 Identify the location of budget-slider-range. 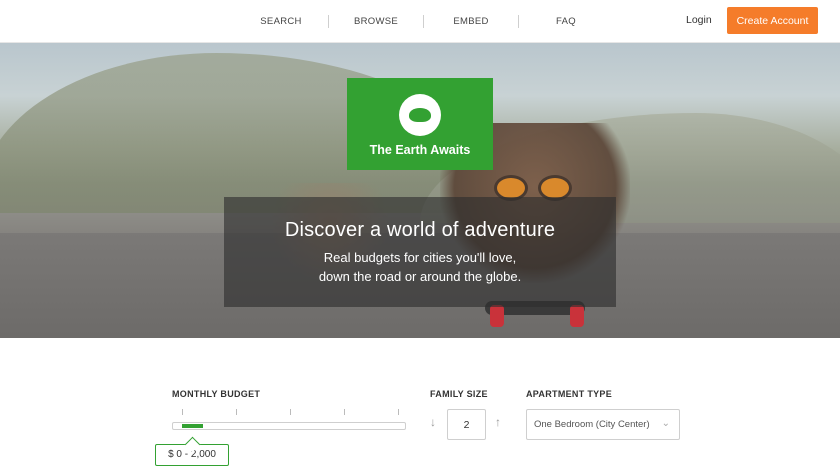
(192, 426).